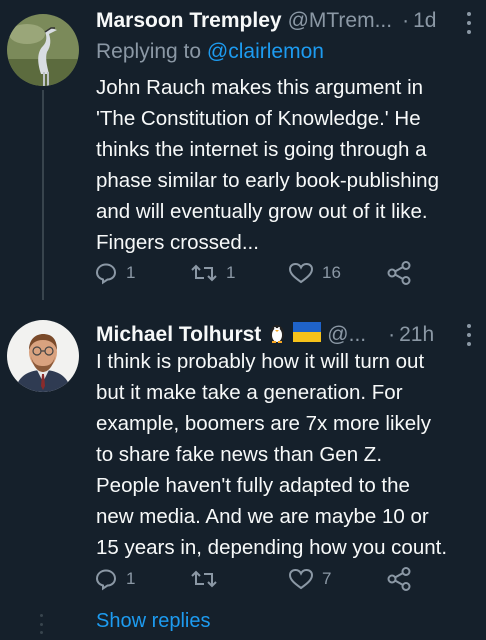 The image size is (486, 640). Describe the element at coordinates (189, 21) in the screenshot. I see `author-name: Marsoon Trempley` at that location.